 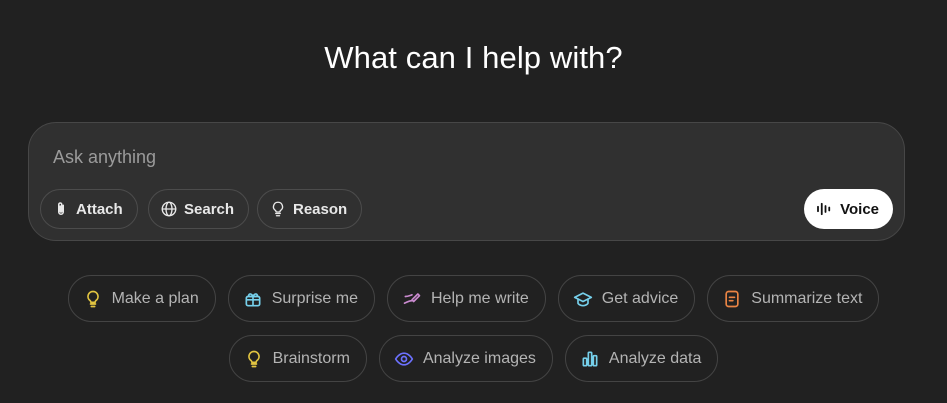 I want to click on suggestion-surprise-me: Surprise me, so click(x=301, y=298).